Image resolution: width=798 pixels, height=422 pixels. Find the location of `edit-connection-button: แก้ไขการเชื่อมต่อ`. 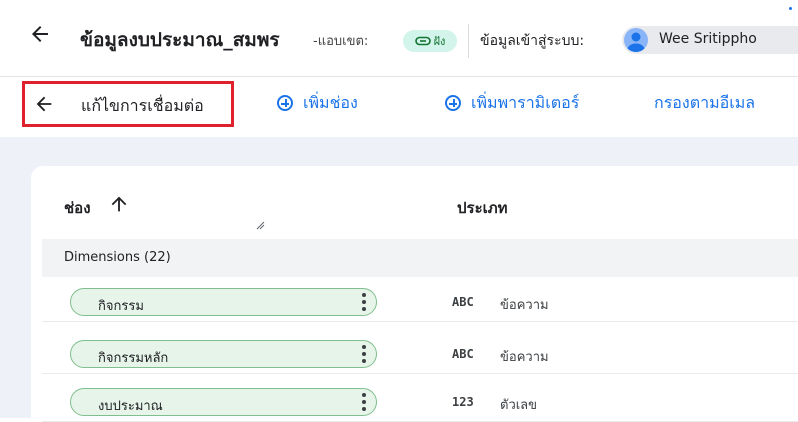

edit-connection-button: แก้ไขการเชื่อมต่อ is located at coordinates (128, 104).